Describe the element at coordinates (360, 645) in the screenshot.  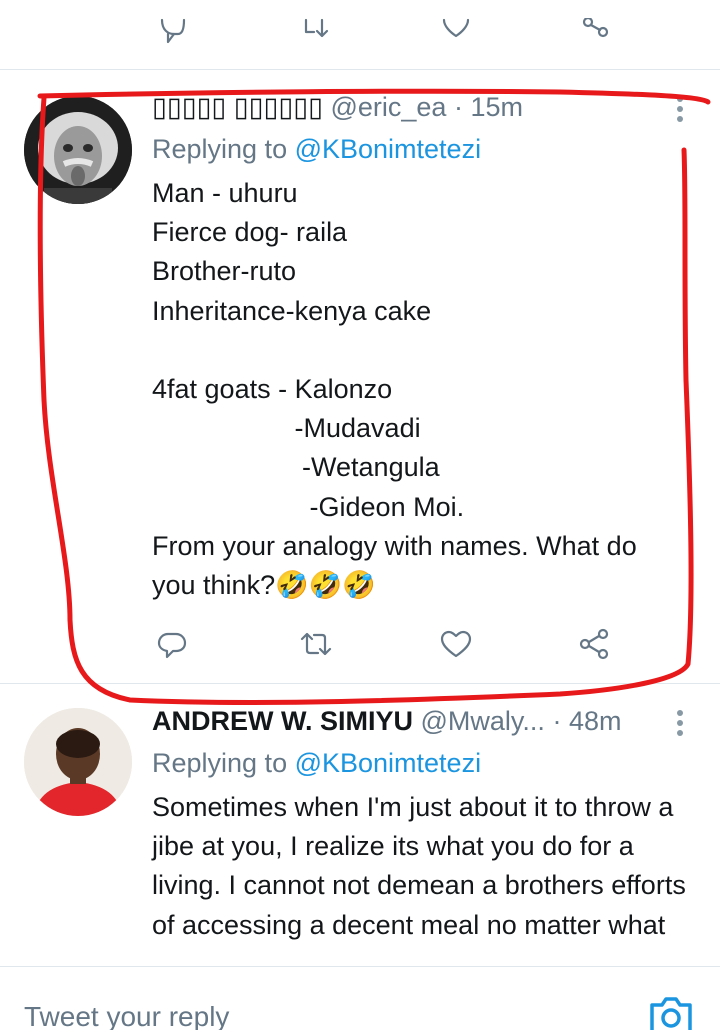
I see `tweet-actions` at that location.